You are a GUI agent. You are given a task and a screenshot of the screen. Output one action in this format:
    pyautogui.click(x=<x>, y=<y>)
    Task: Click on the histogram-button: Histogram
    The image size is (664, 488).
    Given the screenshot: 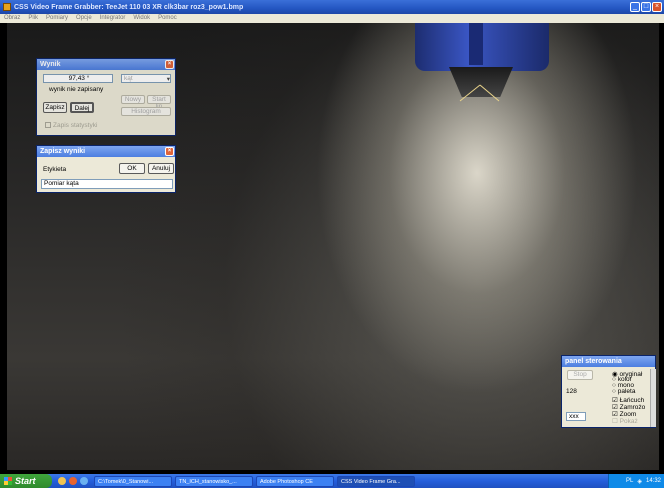 What is the action you would take?
    pyautogui.click(x=146, y=111)
    